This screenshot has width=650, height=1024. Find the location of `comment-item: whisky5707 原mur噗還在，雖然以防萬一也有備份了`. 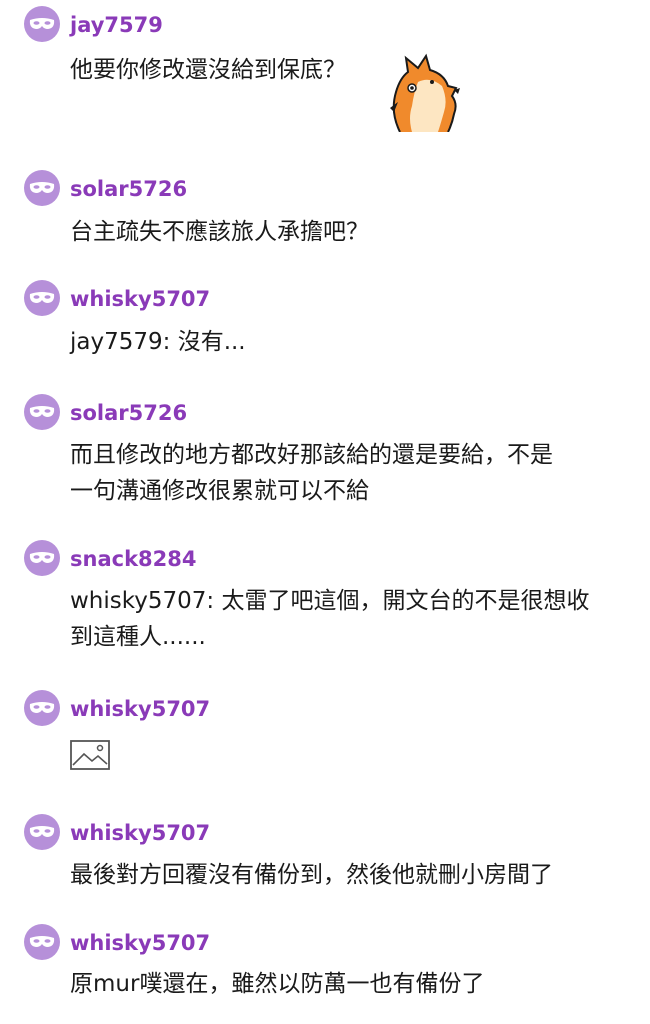

comment-item: whisky5707 原mur噗還在，雖然以防萬一也有備份了 is located at coordinates (325, 972).